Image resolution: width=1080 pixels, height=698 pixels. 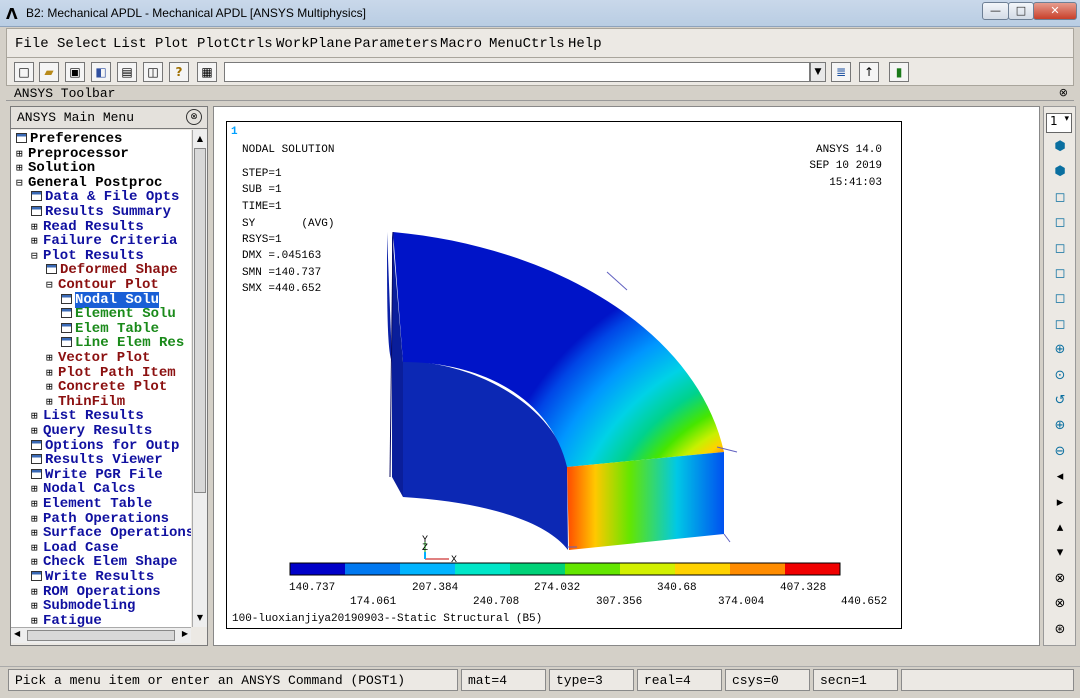 What do you see at coordinates (1060, 553) in the screenshot?
I see `pan-down-icon: ▾` at bounding box center [1060, 553].